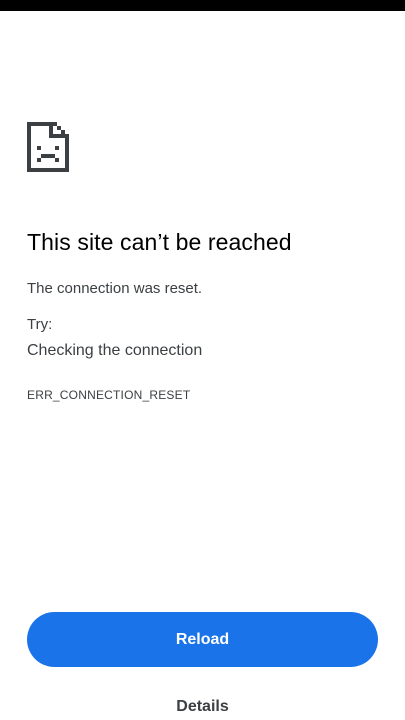 This screenshot has width=405, height=720. What do you see at coordinates (159, 242) in the screenshot?
I see `error-title: This site can’t be reached` at bounding box center [159, 242].